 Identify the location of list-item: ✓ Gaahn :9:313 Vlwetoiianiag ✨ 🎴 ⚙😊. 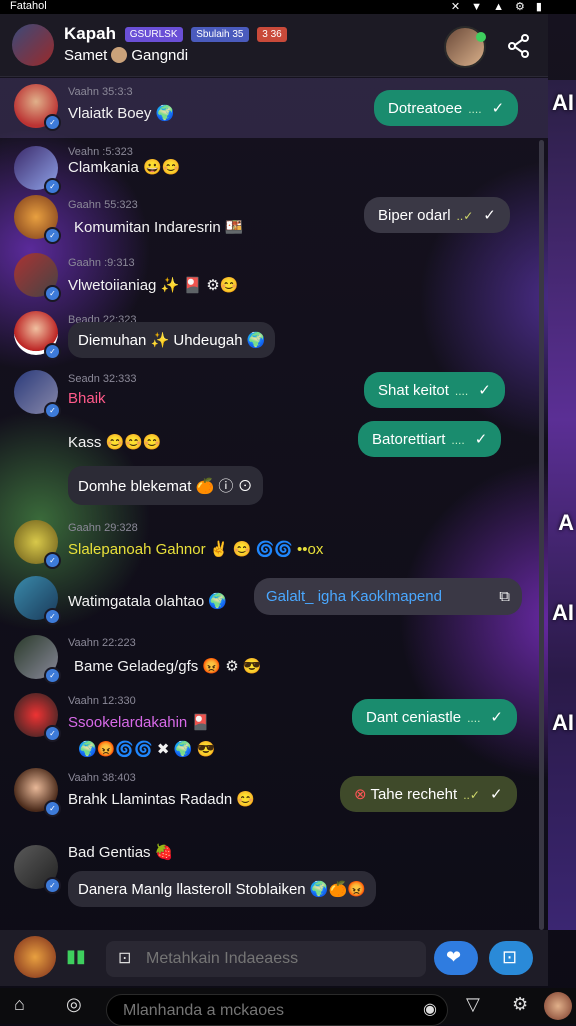
(274, 282).